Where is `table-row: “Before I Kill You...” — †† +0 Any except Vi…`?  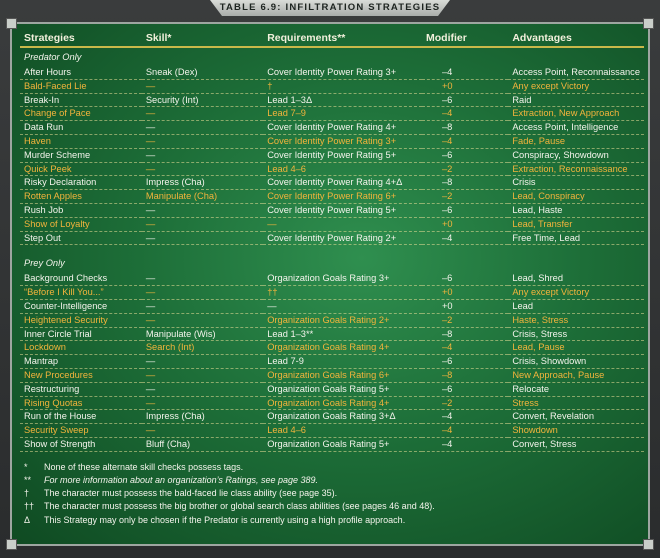
table-row: “Before I Kill You...” — †† +0 Any except Vi… is located at coordinates (332, 292).